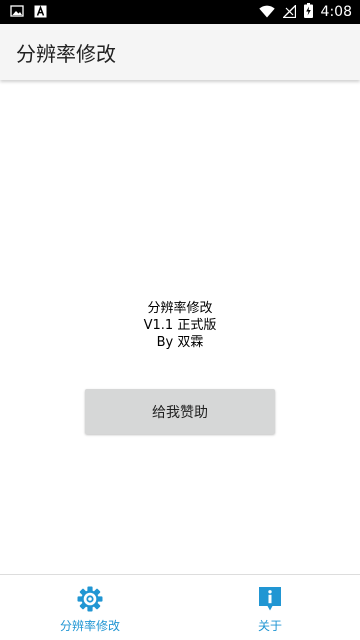 The width and height of the screenshot is (360, 640). Describe the element at coordinates (89, 626) in the screenshot. I see `nav-label-resolution: 分辨率修改` at that location.